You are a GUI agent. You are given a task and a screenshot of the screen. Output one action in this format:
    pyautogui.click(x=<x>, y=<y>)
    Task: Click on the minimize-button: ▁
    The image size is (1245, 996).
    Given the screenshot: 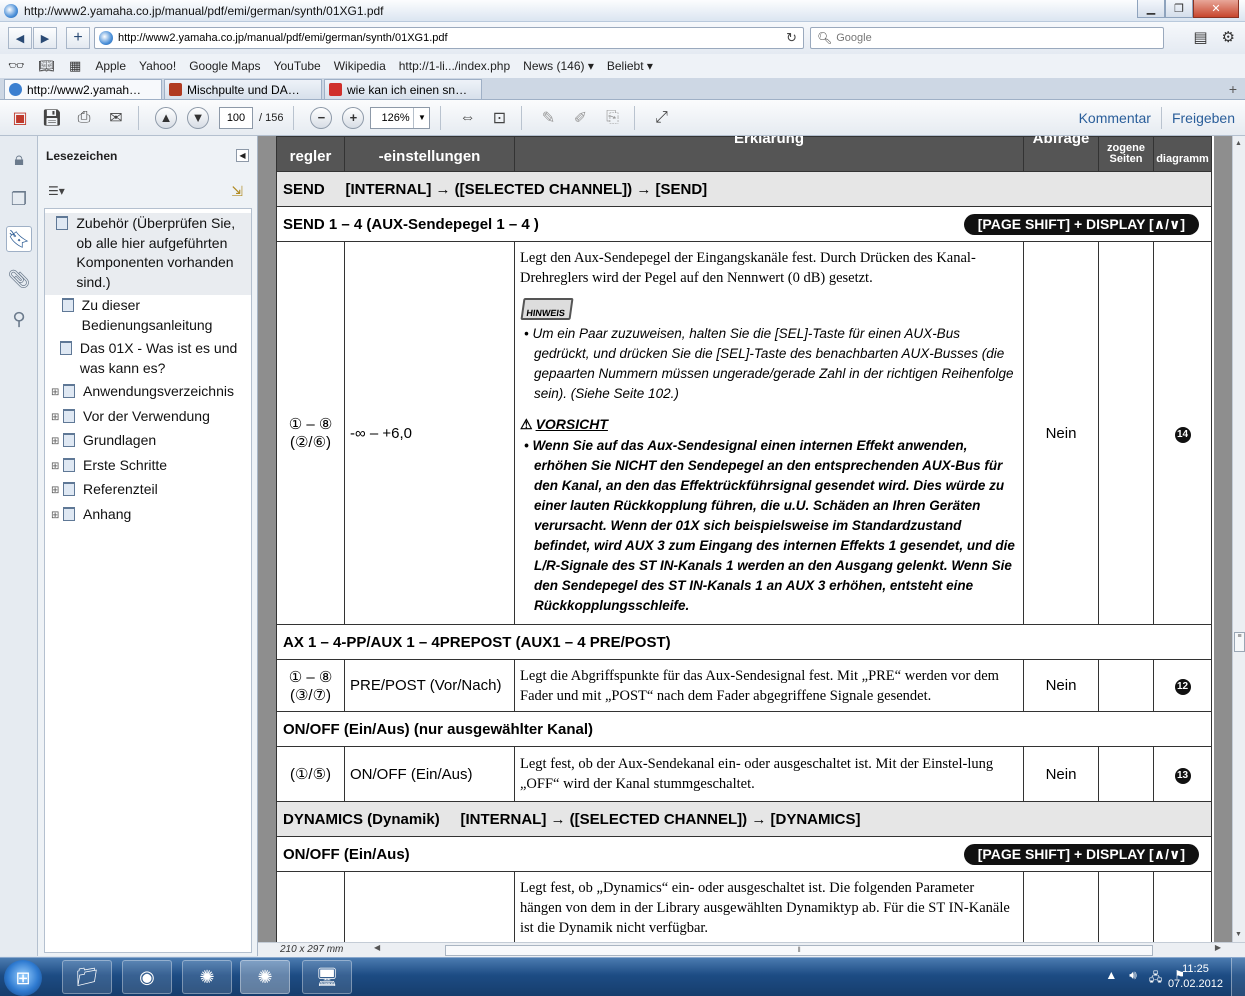 What is the action you would take?
    pyautogui.click(x=1151, y=9)
    